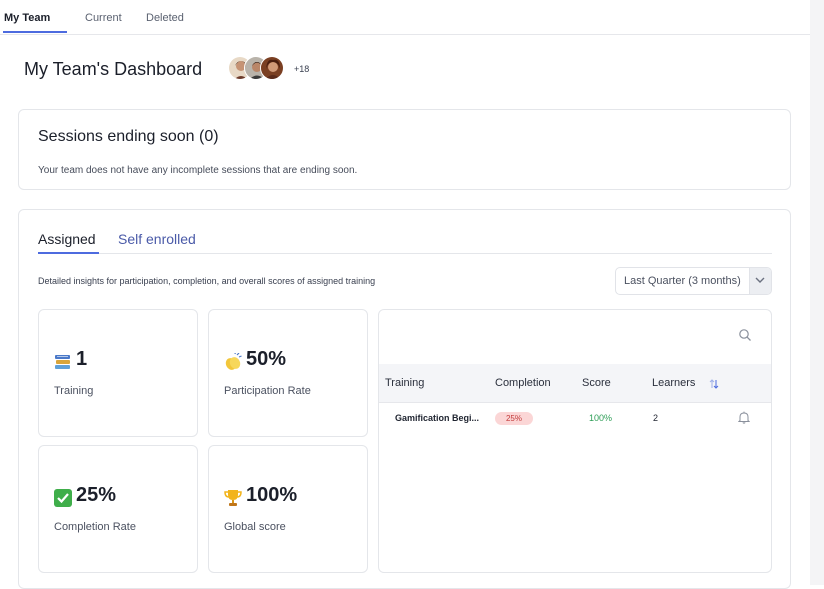 The width and height of the screenshot is (824, 589). I want to click on learners-count: 2, so click(656, 418).